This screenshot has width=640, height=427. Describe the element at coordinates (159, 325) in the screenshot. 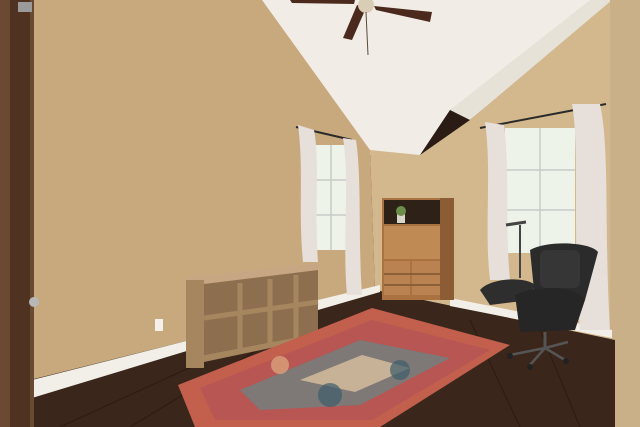

I see `wall-outlet` at that location.